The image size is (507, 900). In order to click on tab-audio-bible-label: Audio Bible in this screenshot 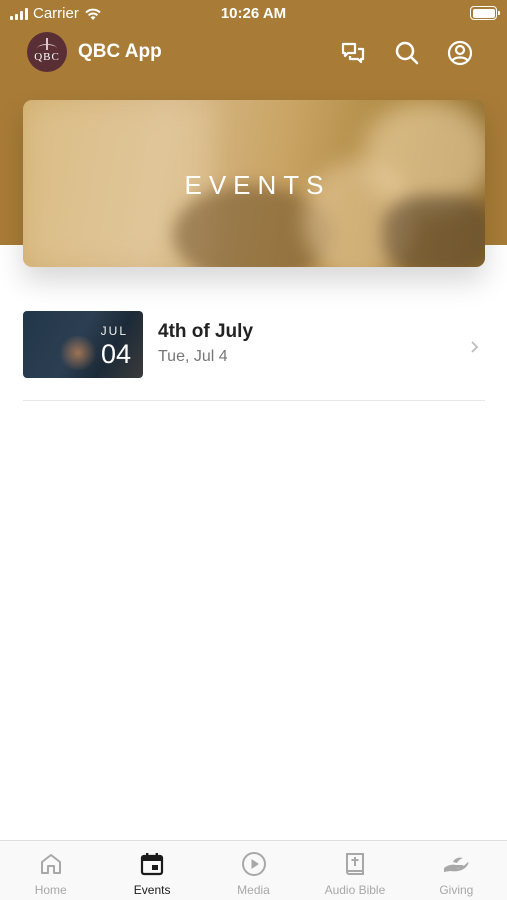, I will do `click(355, 890)`.